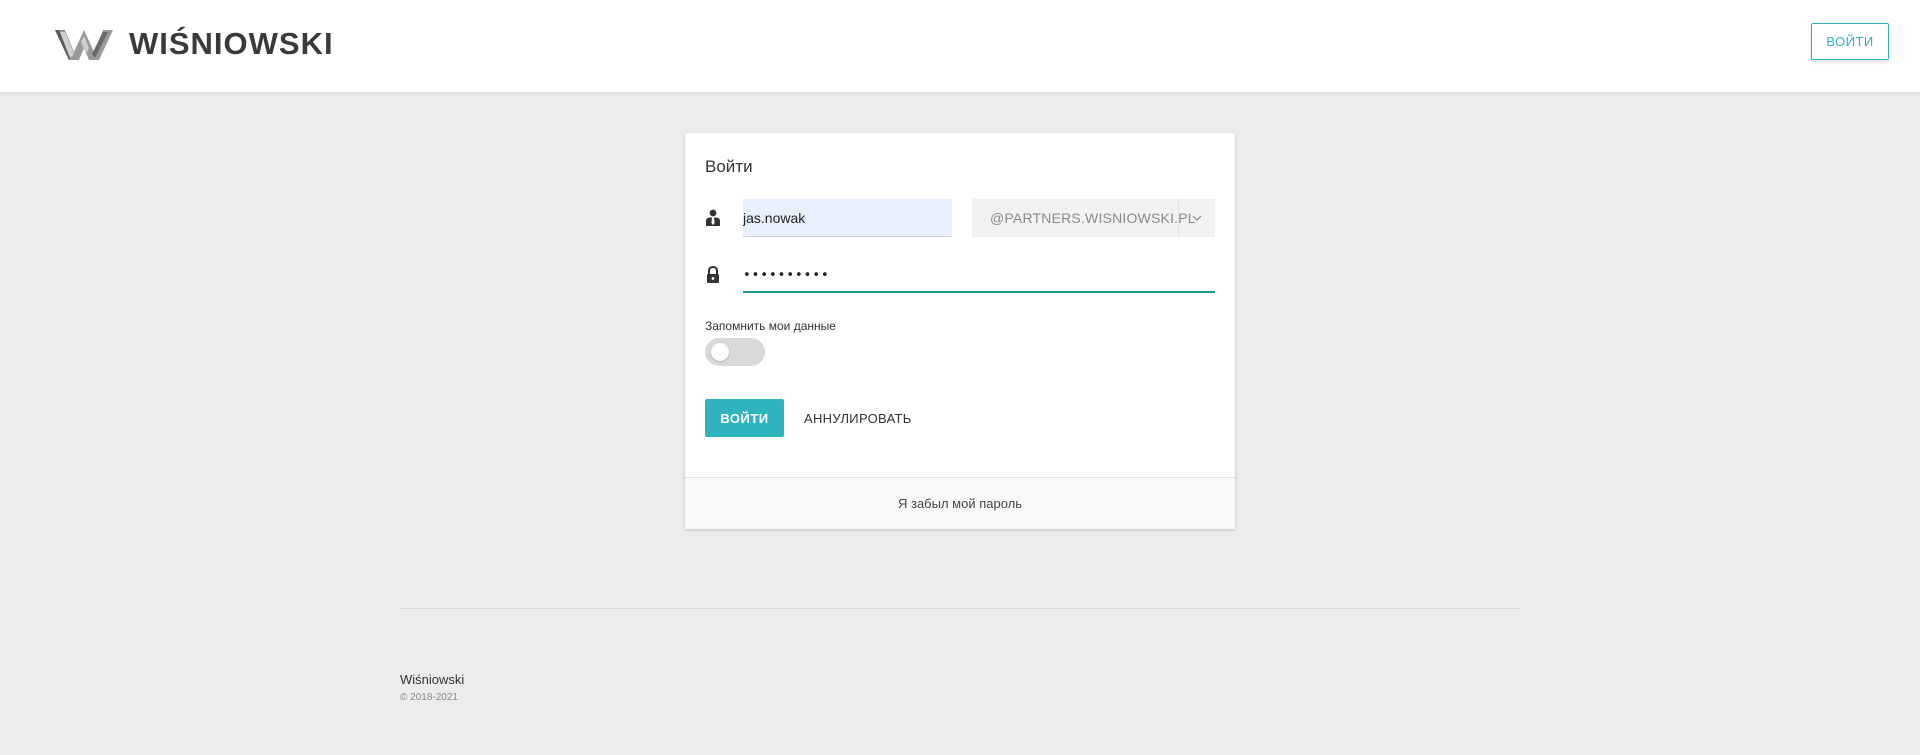 This screenshot has width=1920, height=755. What do you see at coordinates (729, 166) in the screenshot?
I see `login-title: Войти` at bounding box center [729, 166].